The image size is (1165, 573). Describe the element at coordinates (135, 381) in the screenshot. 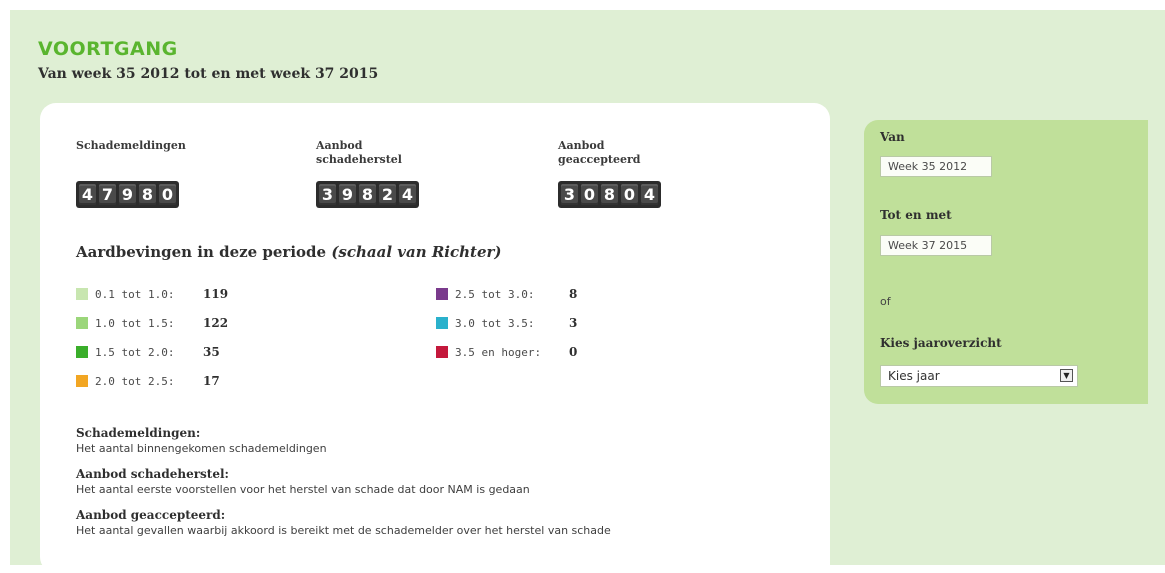

I see `legend-range: 2.0 tot 2.5:` at that location.